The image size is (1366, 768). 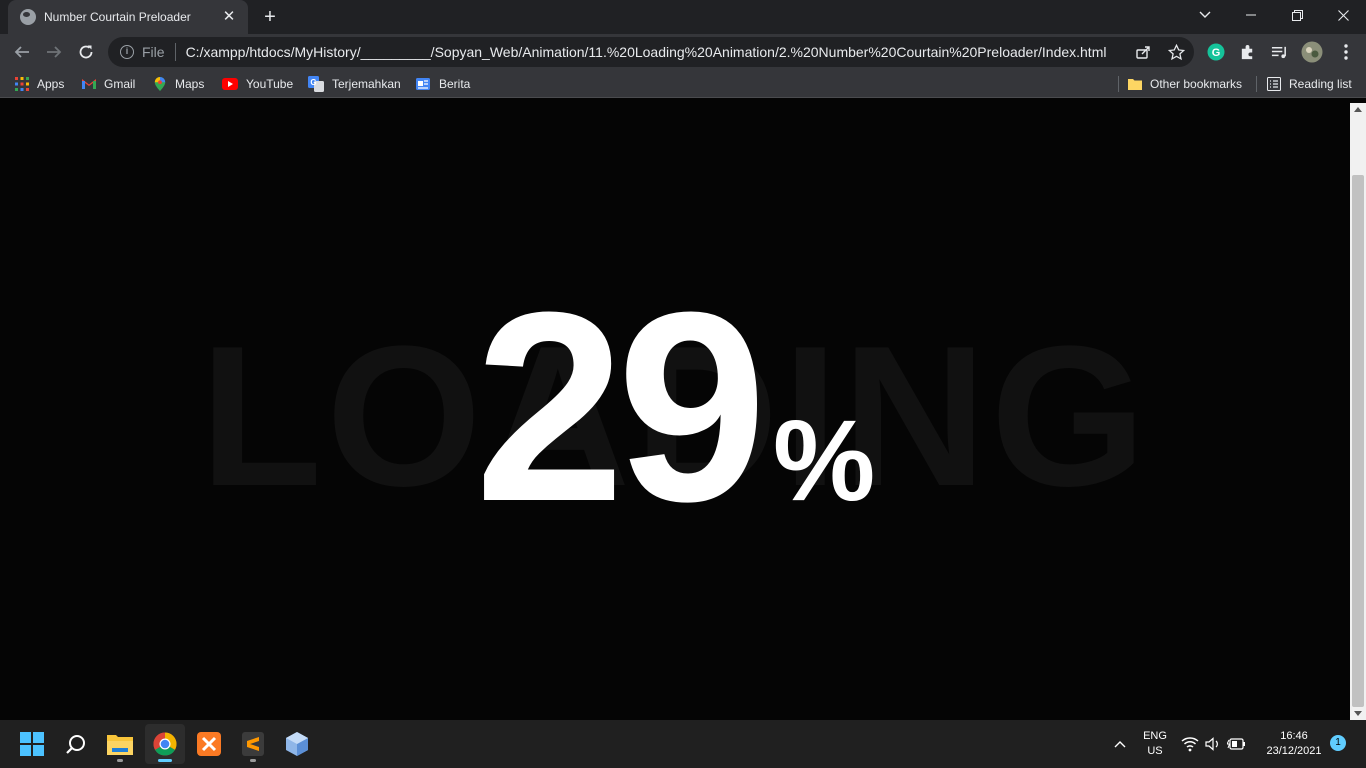 I want to click on scroll-up-arrow-icon, so click(x=1358, y=109).